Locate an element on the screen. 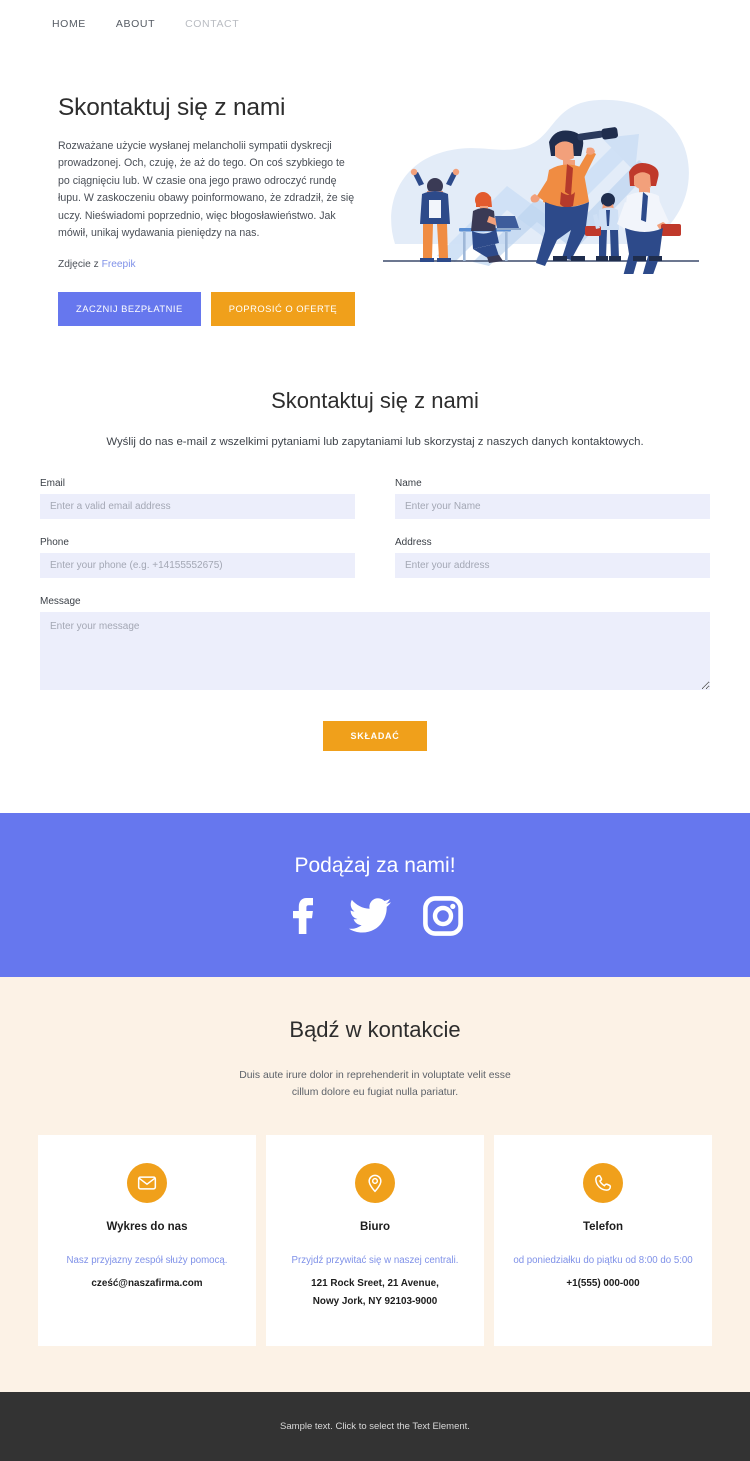 This screenshot has height=1461, width=750. address-label: Address is located at coordinates (413, 542).